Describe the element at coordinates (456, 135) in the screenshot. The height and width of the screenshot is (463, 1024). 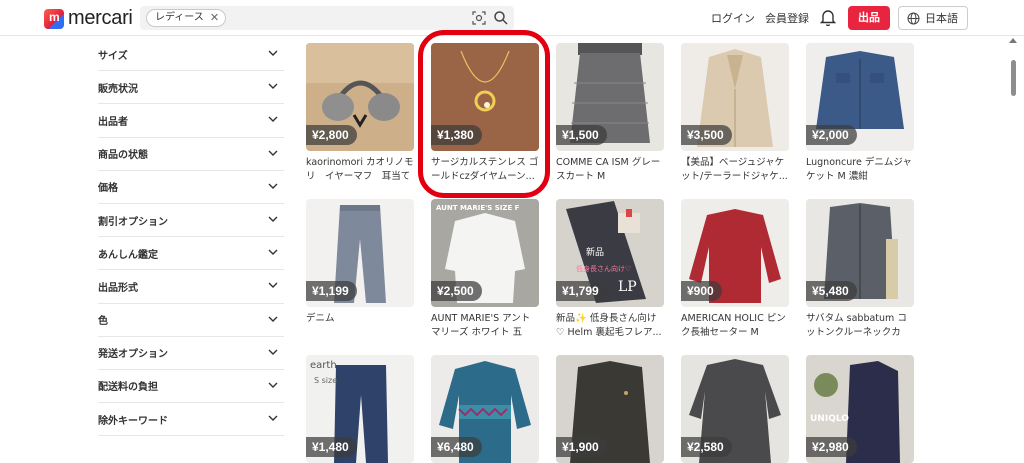
I see `price-tag: ¥1,380` at that location.